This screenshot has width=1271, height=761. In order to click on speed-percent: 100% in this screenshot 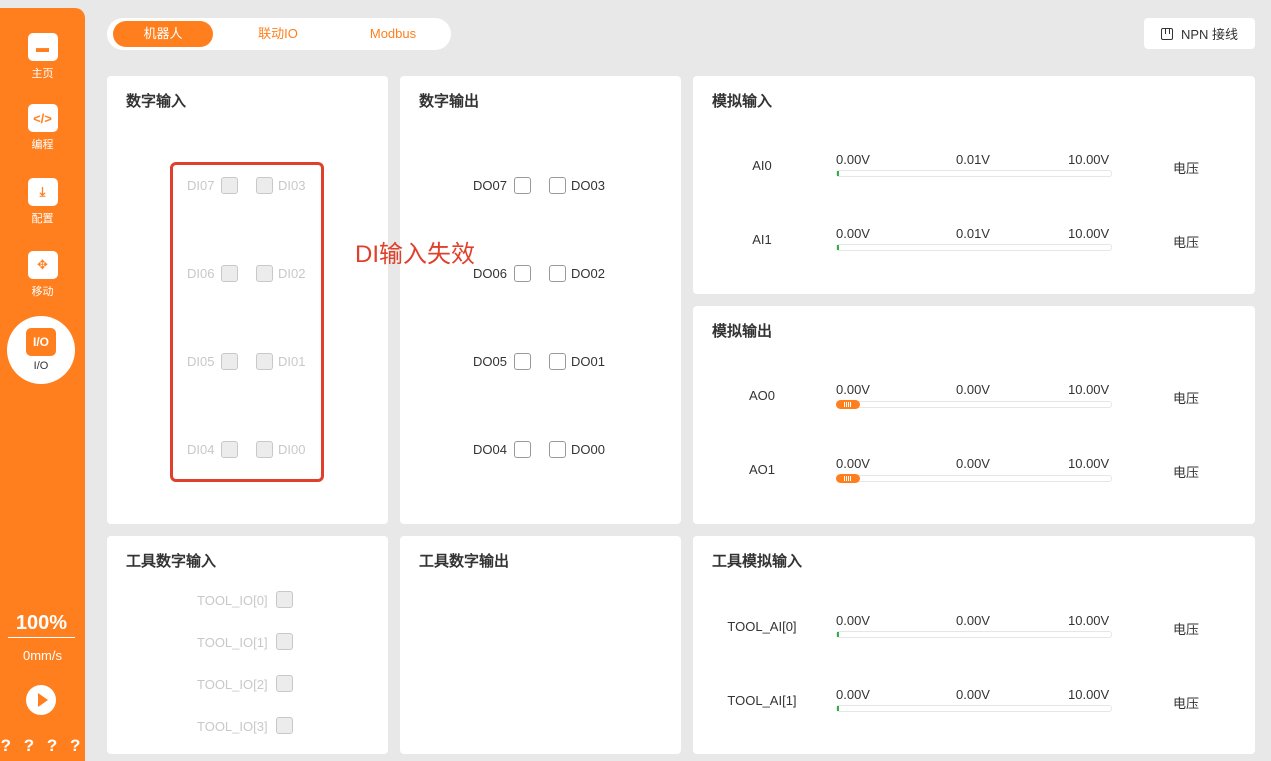, I will do `click(41, 625)`.